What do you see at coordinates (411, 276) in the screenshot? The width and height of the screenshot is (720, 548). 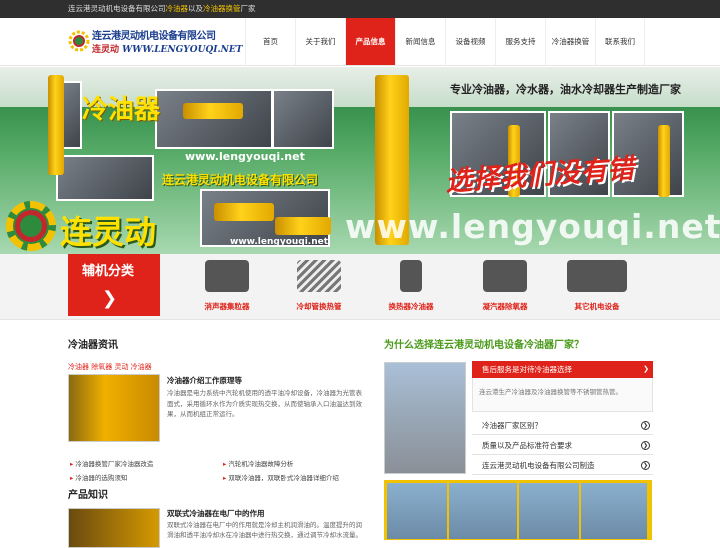 I see `heat-exchanger-icon` at bounding box center [411, 276].